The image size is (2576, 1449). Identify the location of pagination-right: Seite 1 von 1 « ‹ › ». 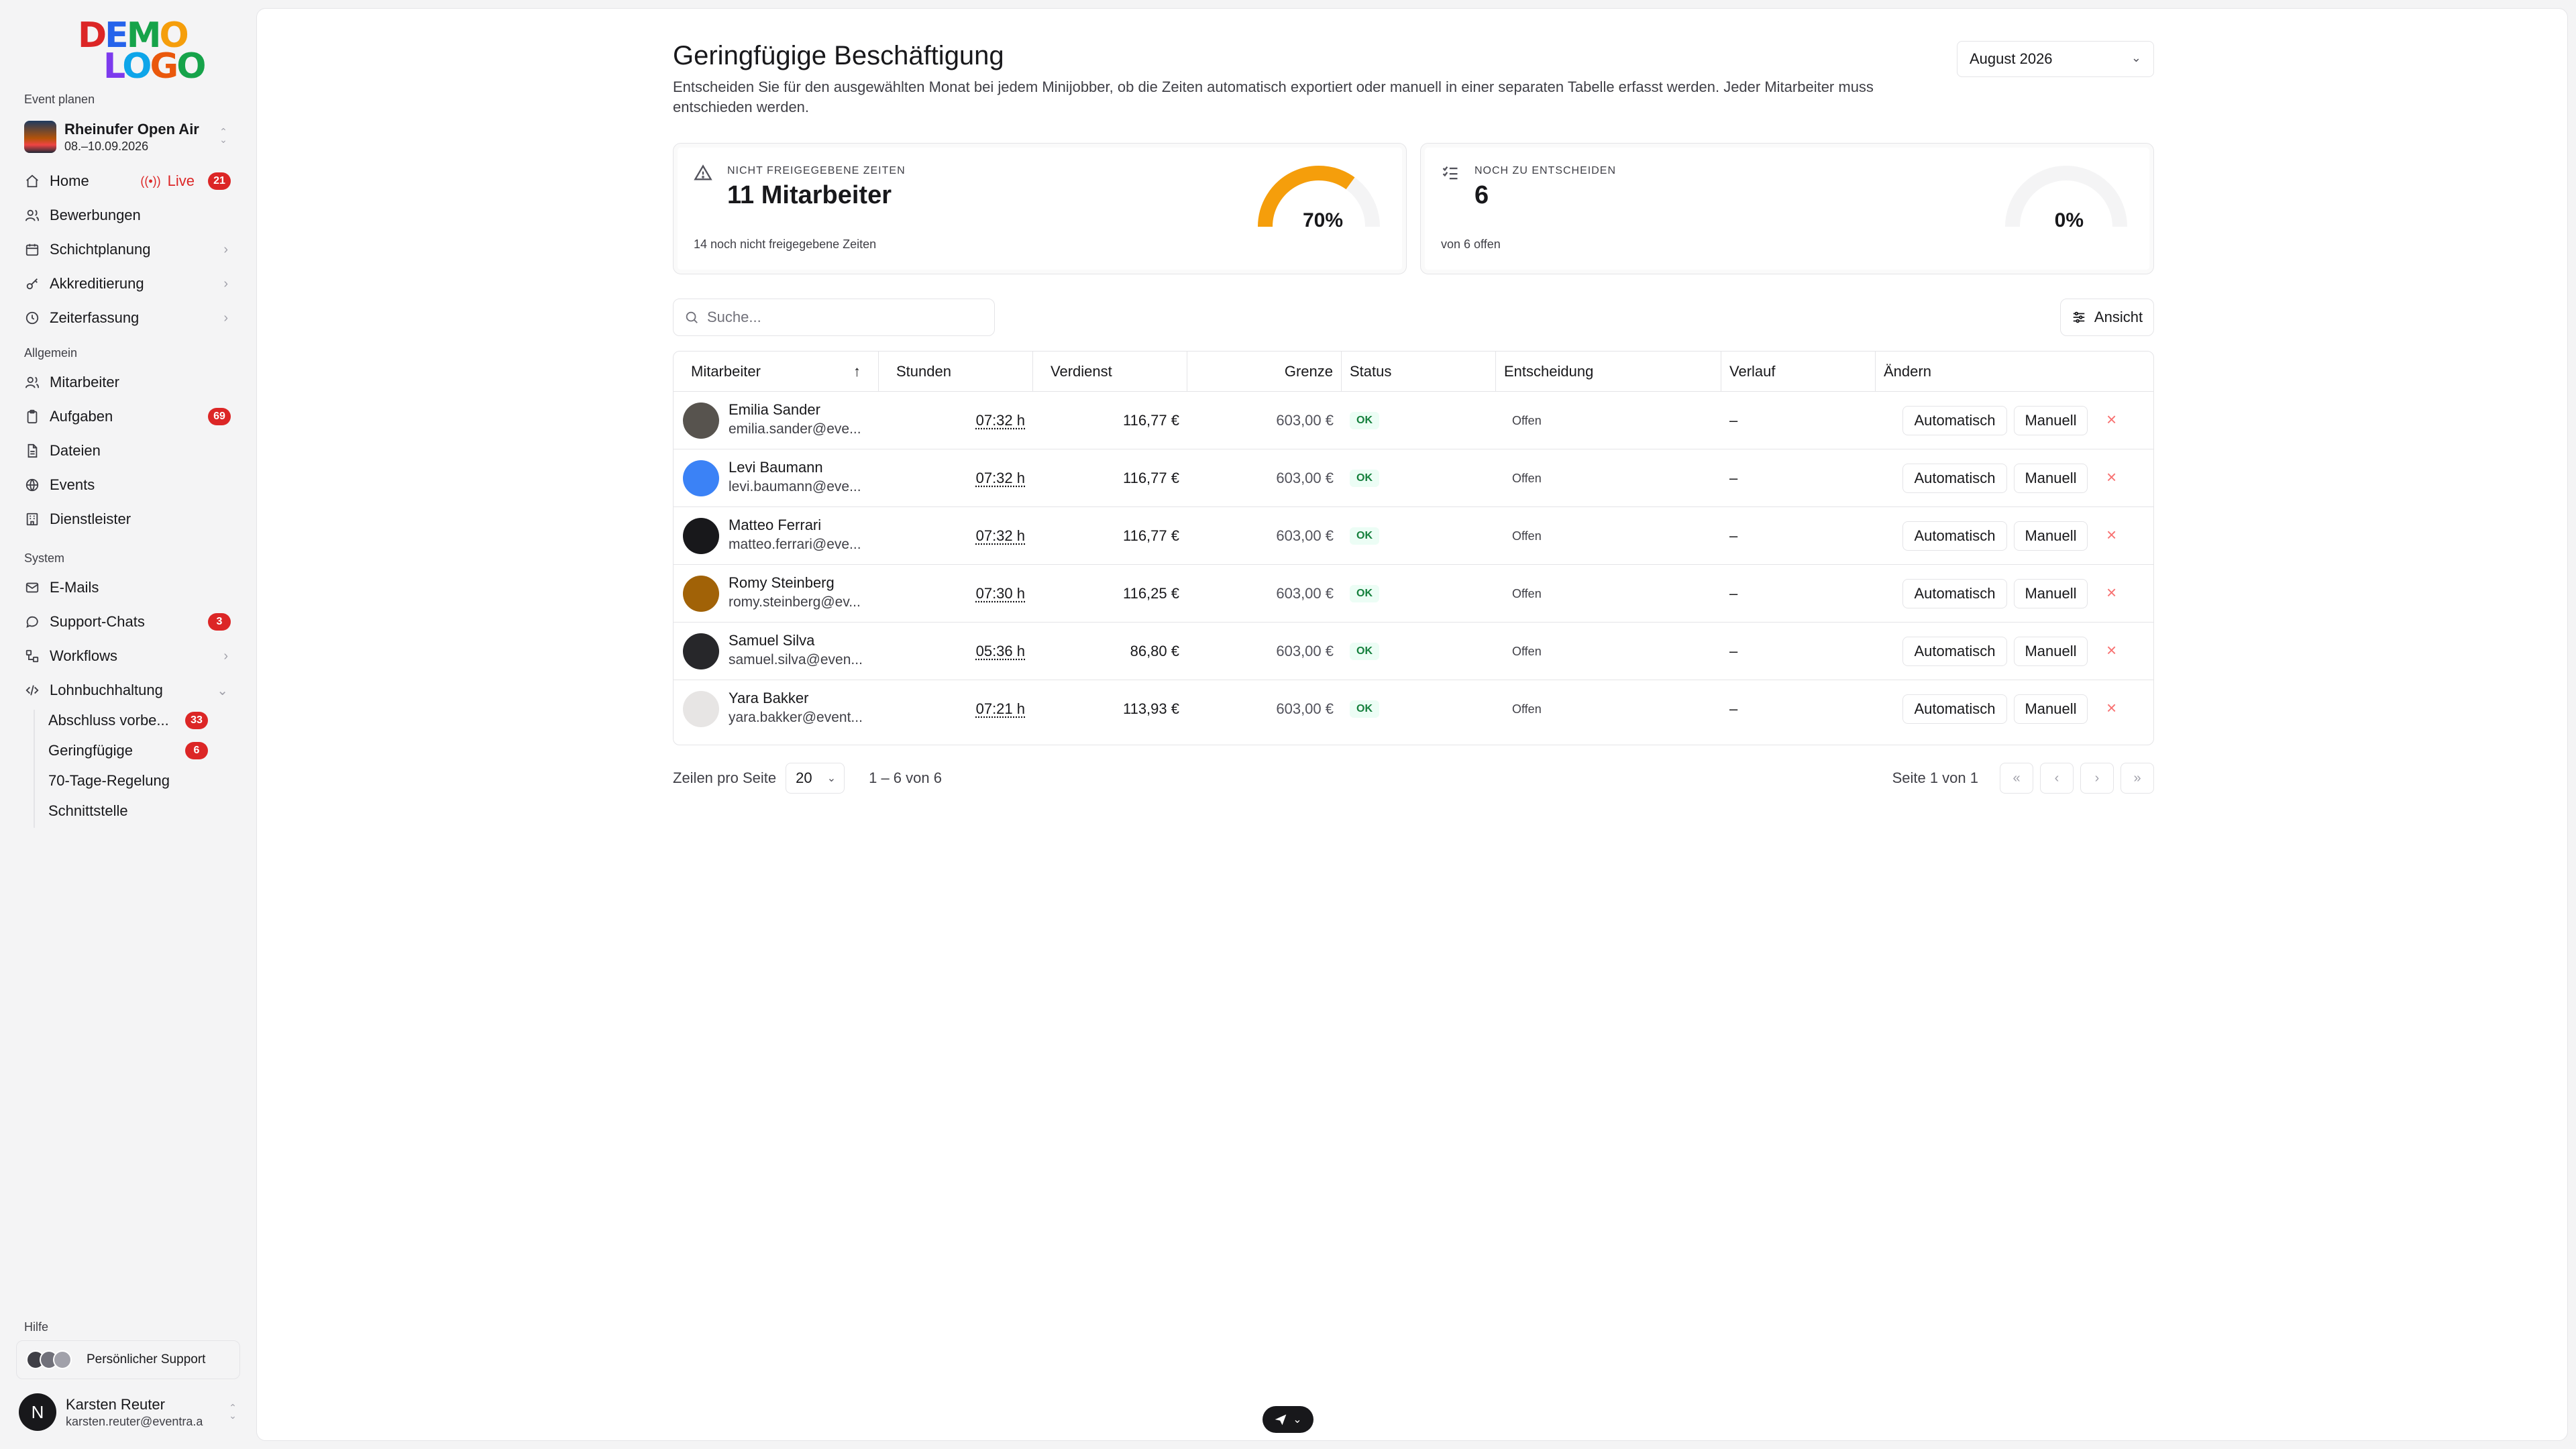
(2023, 778).